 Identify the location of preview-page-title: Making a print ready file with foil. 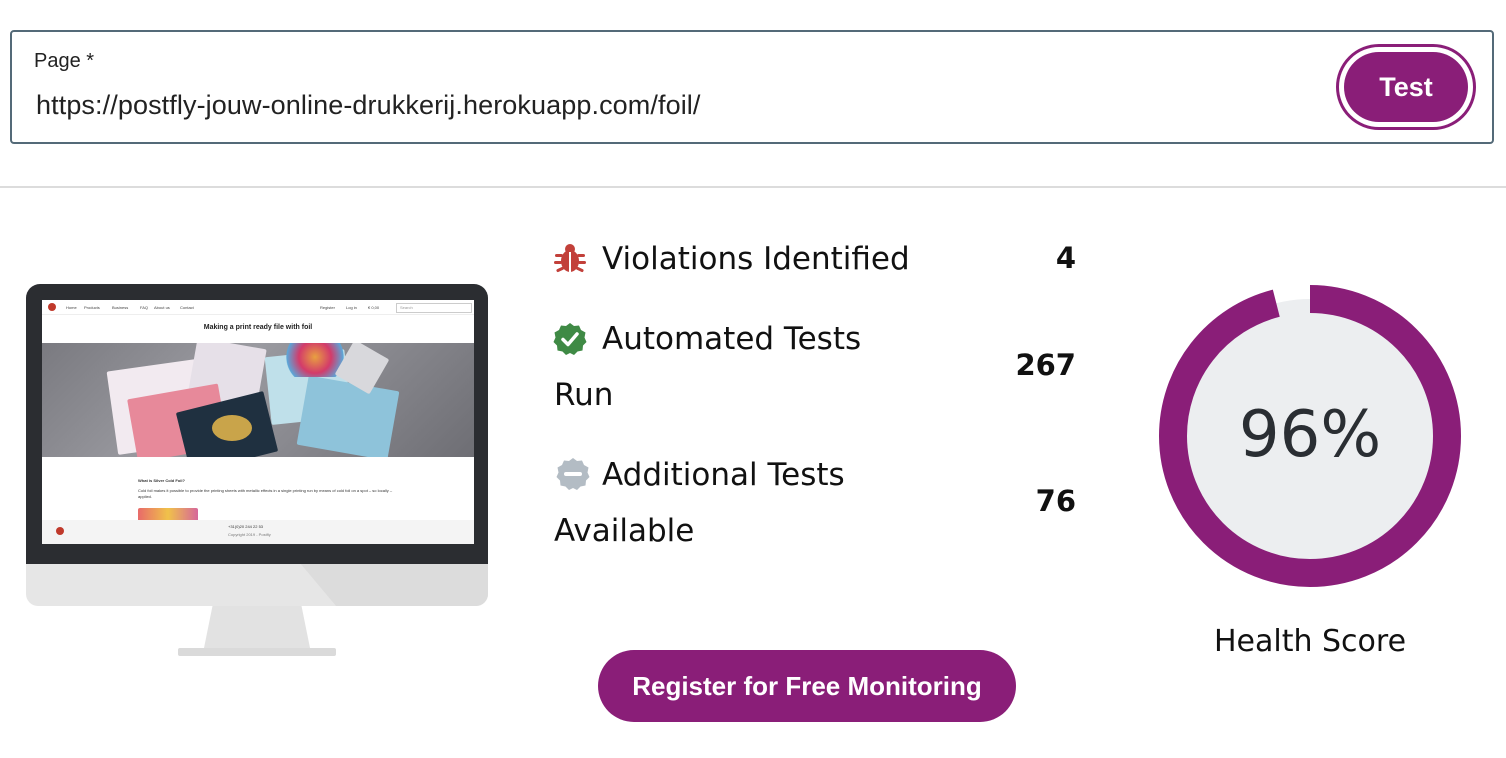
(258, 327).